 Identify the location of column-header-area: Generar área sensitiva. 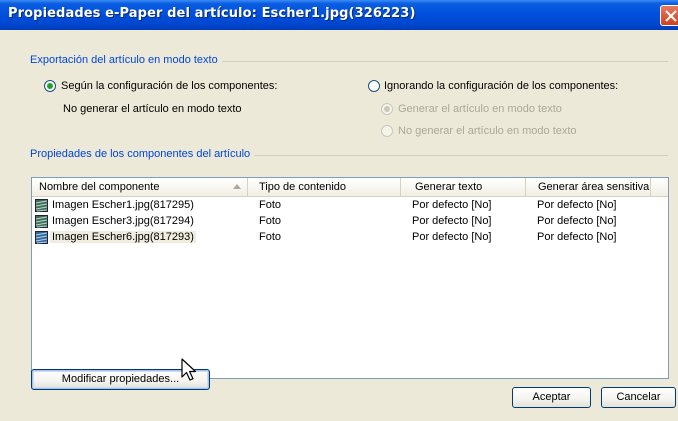
(588, 187).